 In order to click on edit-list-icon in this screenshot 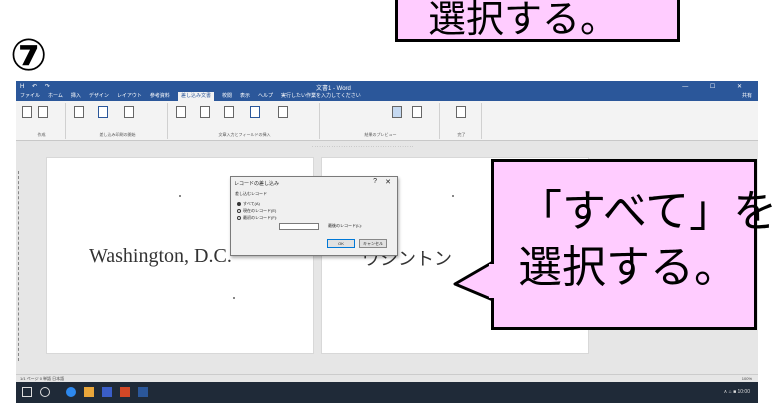, I will do `click(129, 112)`.